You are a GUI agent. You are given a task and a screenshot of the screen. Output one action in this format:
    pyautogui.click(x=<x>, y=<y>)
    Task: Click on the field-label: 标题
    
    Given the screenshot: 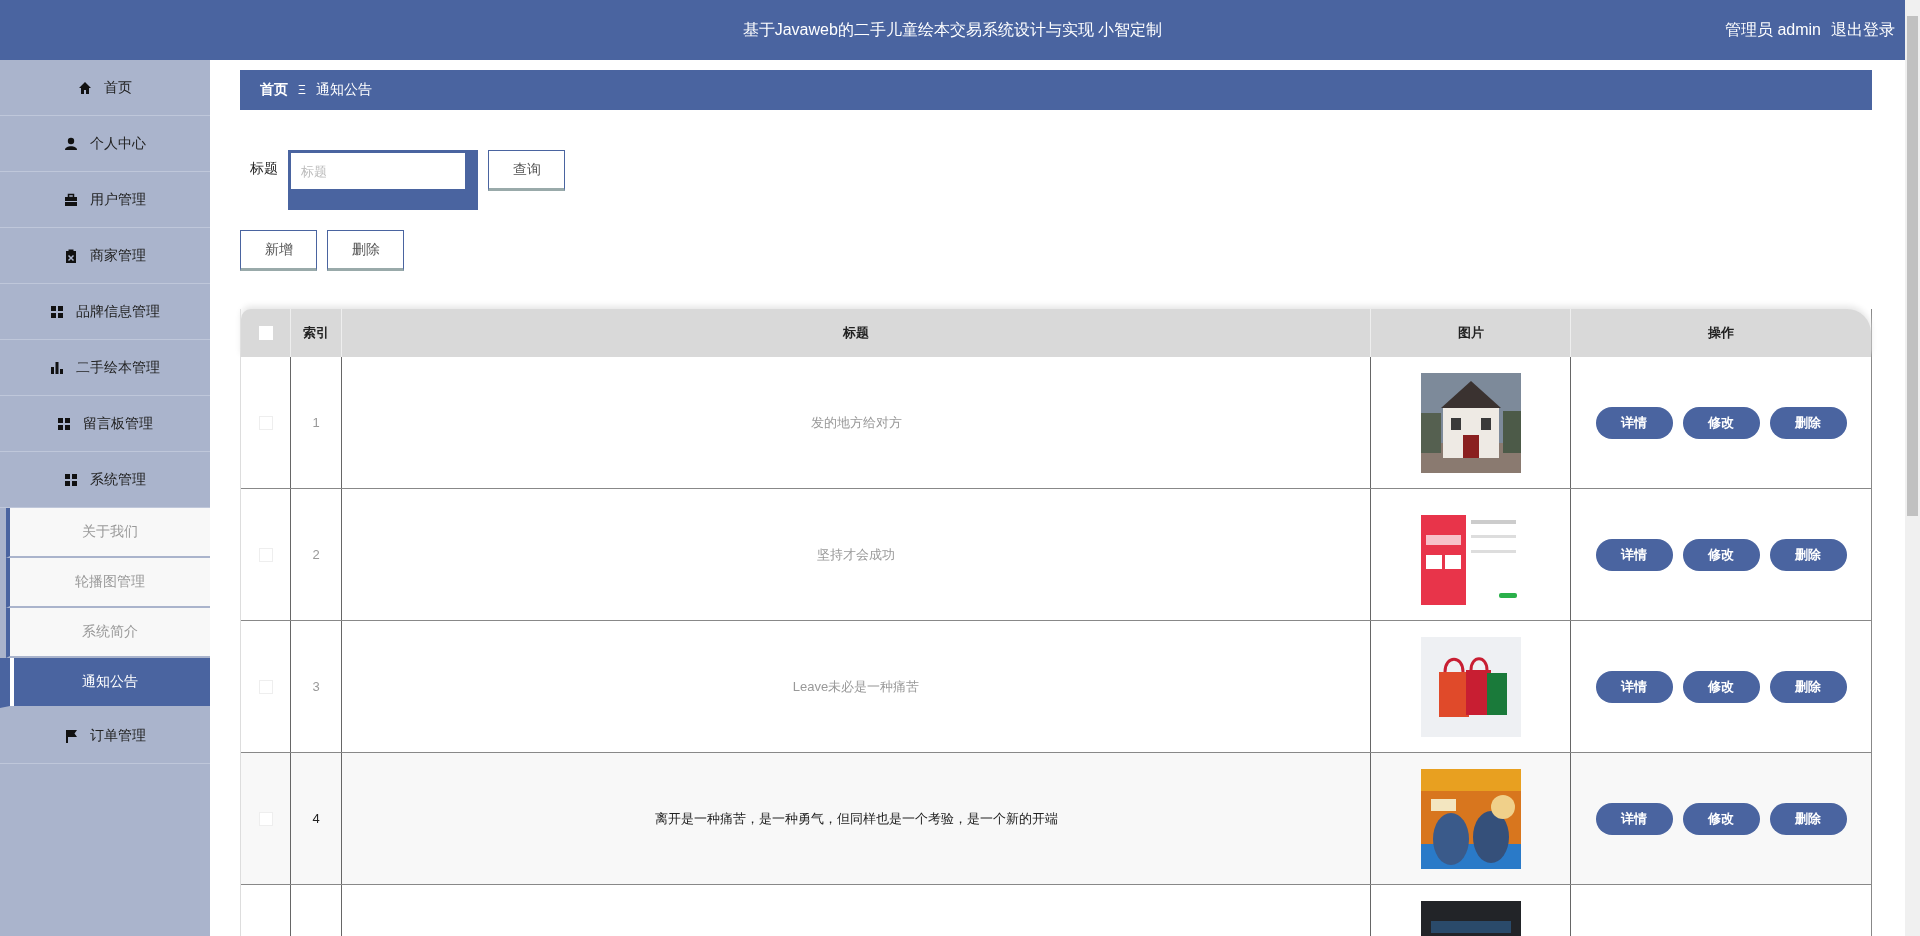 What is the action you would take?
    pyautogui.click(x=264, y=169)
    